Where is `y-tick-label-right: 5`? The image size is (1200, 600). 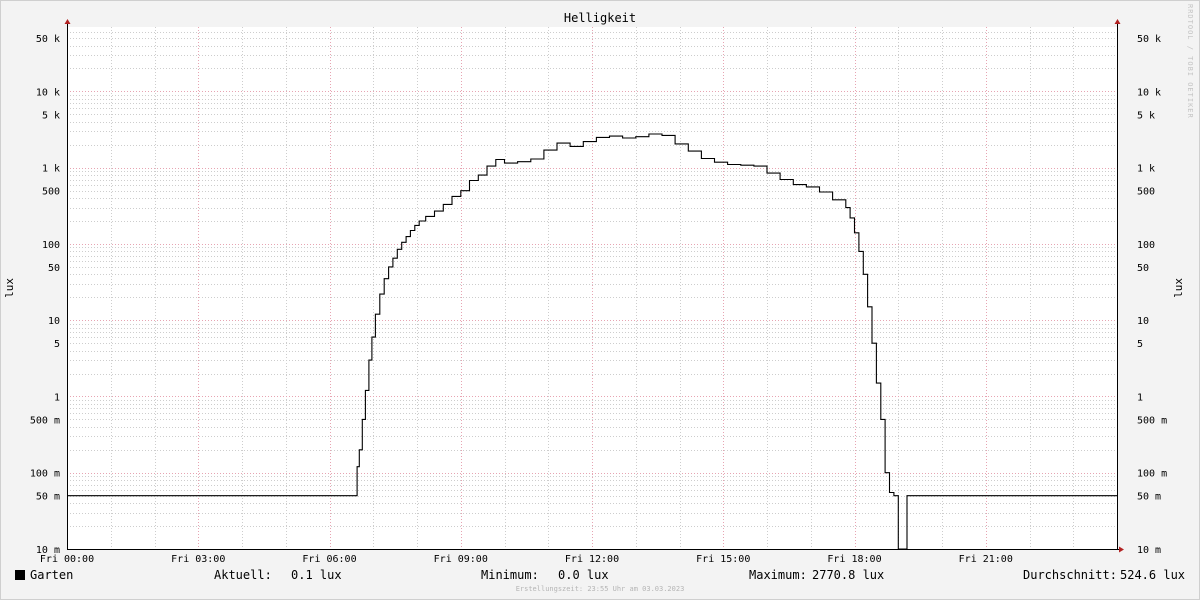
y-tick-label-right: 5 is located at coordinates (1140, 344).